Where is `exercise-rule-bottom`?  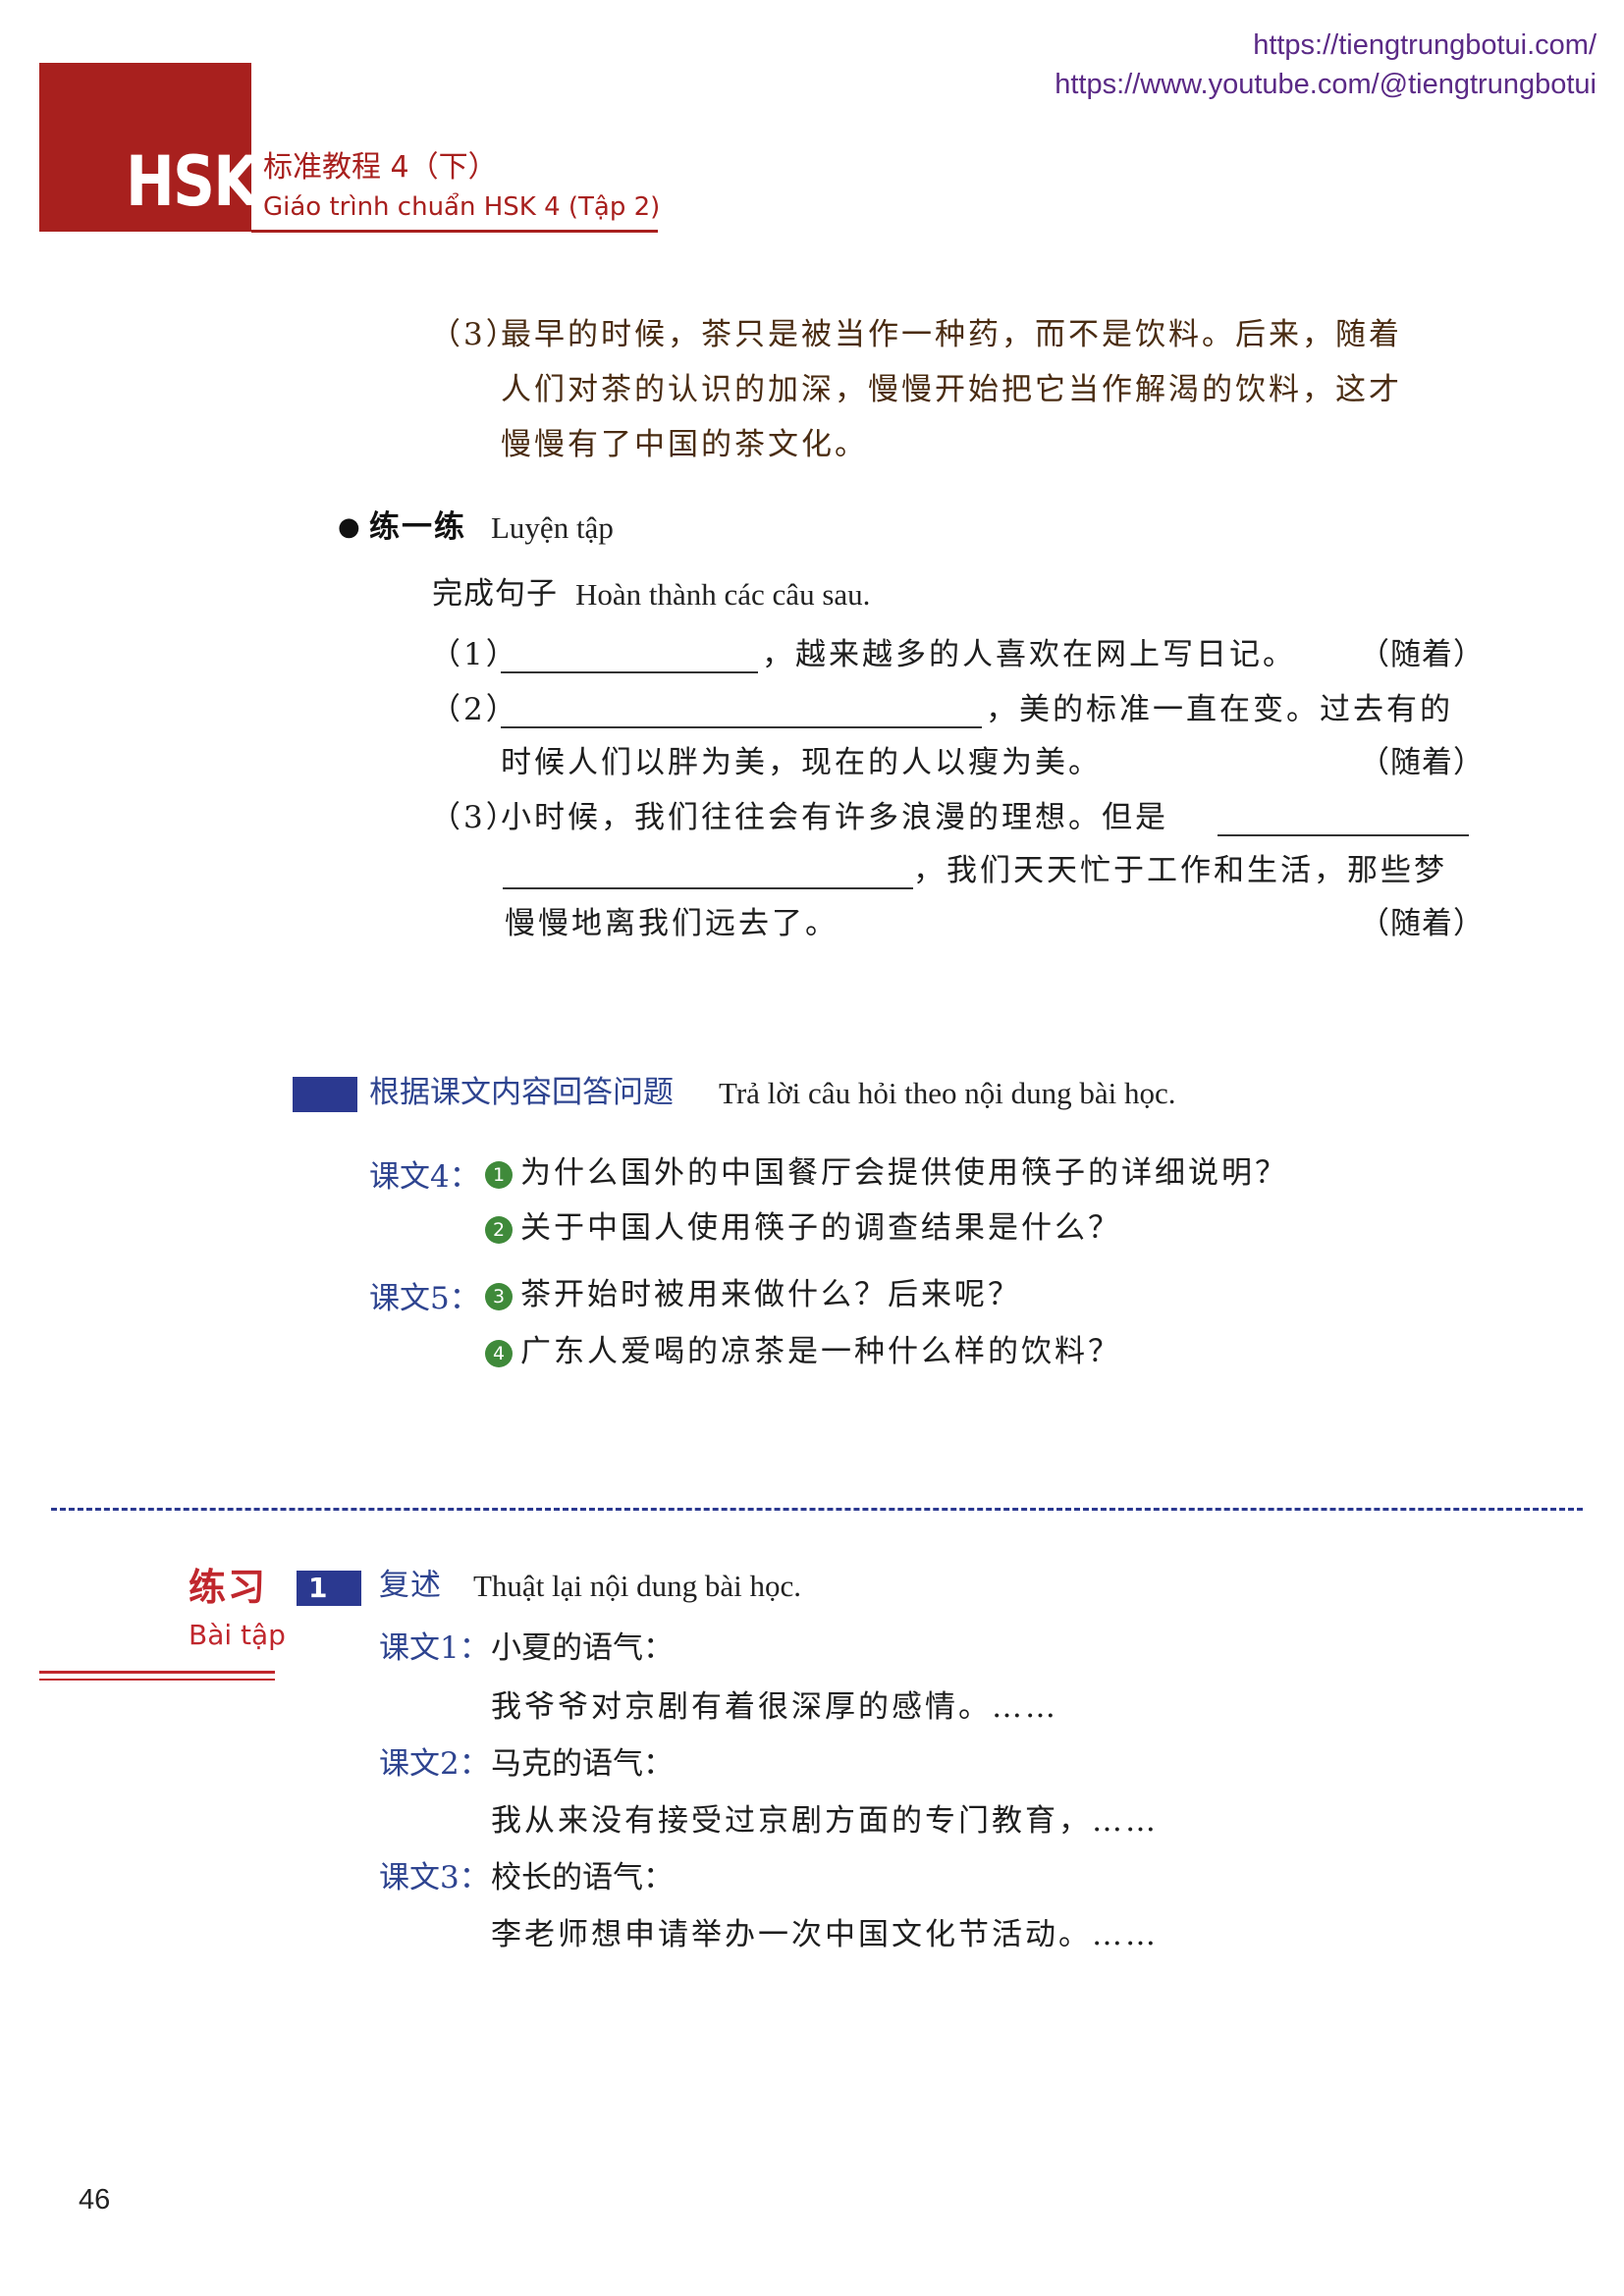 exercise-rule-bottom is located at coordinates (157, 1680).